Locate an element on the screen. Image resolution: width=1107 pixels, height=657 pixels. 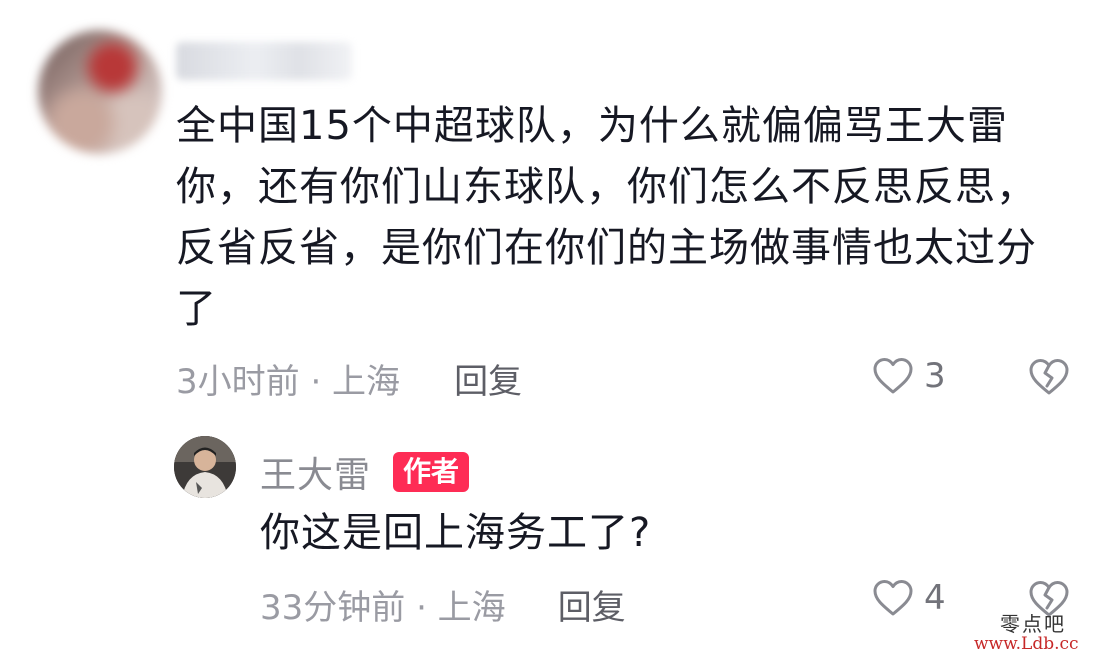
watermark-url: www.Ldb.cc is located at coordinates (1026, 644).